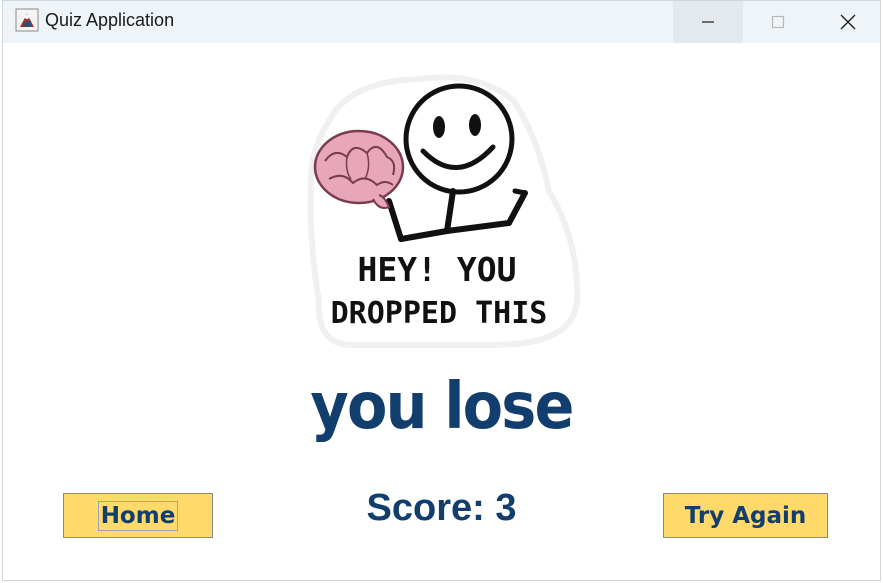 The height and width of the screenshot is (583, 883). I want to click on meme-caption-line2: DROPPED THIS, so click(439, 313).